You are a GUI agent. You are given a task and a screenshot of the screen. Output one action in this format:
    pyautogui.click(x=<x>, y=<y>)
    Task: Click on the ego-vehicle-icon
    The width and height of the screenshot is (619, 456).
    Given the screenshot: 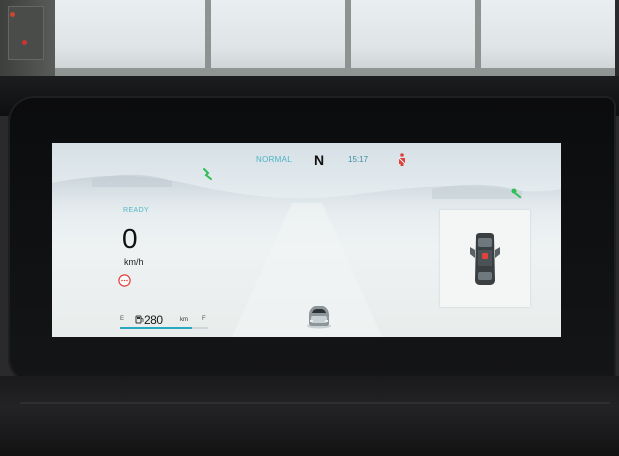 What is the action you would take?
    pyautogui.click(x=319, y=317)
    